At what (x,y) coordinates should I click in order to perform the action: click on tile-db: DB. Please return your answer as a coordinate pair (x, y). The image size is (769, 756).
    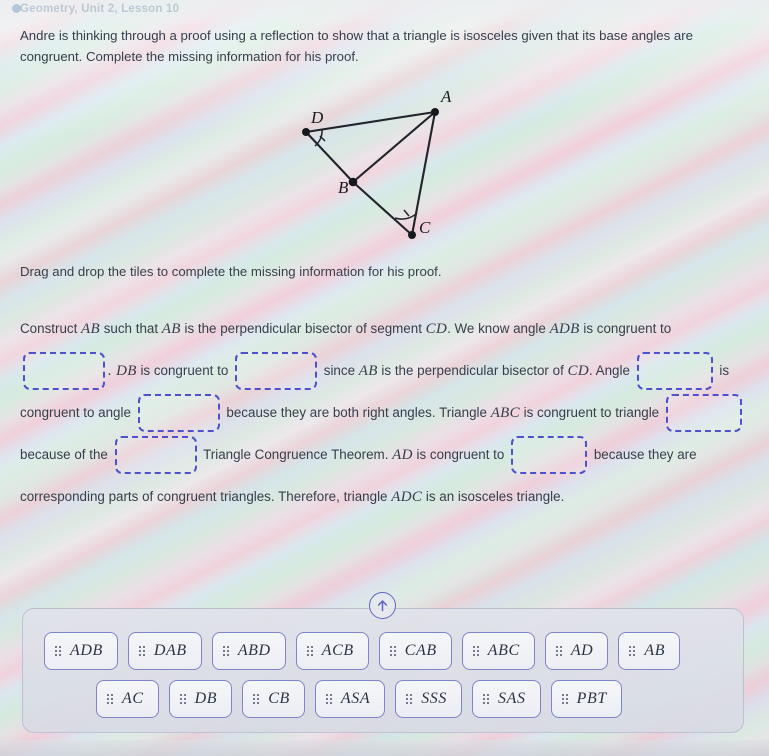
    Looking at the image, I should click on (200, 699).